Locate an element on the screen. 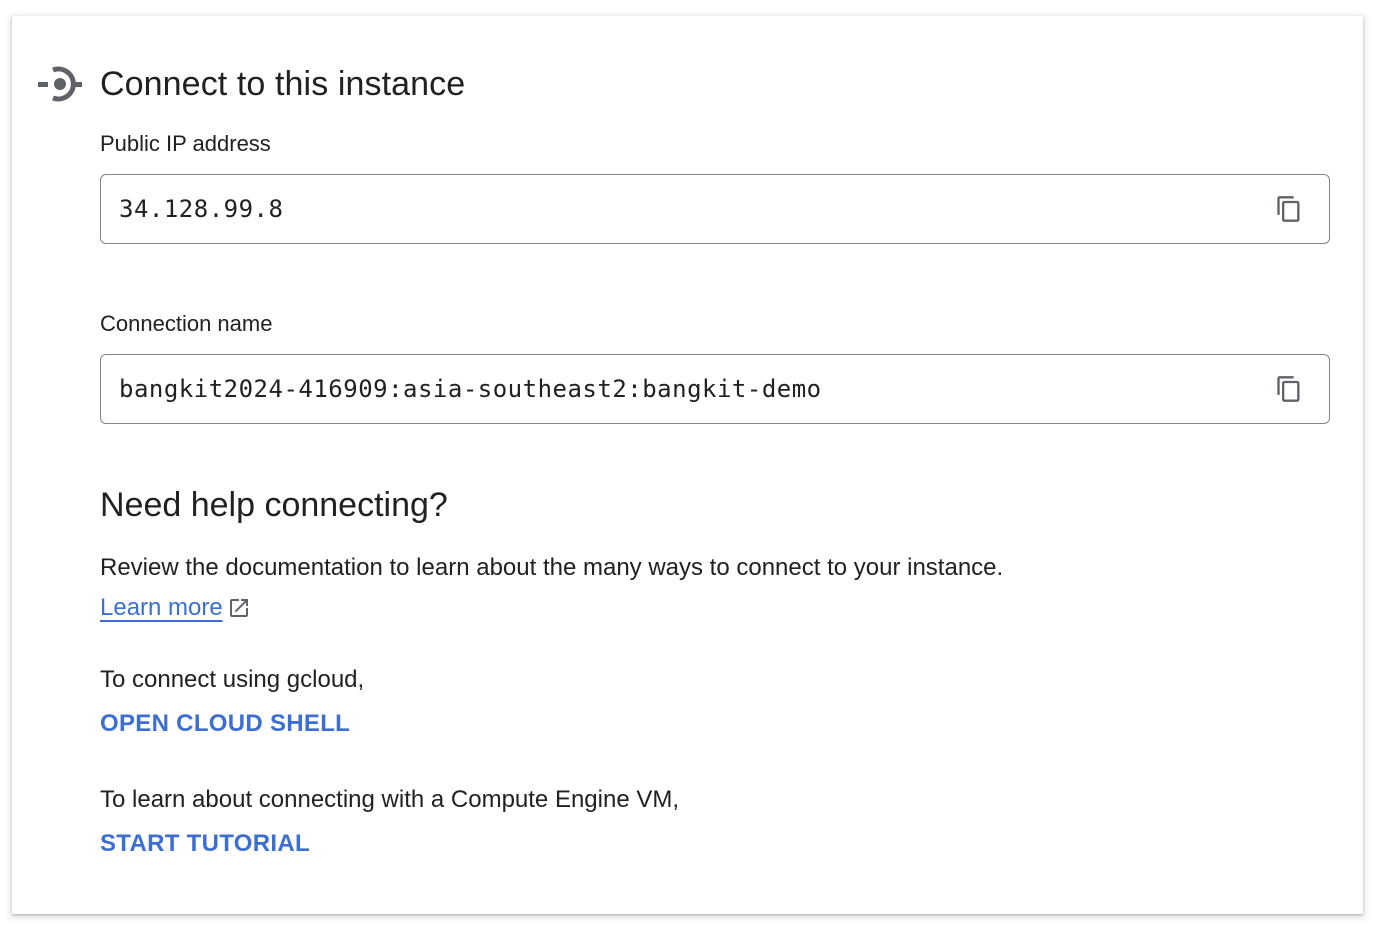  start-tutorial-button: START TUTORIAL is located at coordinates (205, 844).